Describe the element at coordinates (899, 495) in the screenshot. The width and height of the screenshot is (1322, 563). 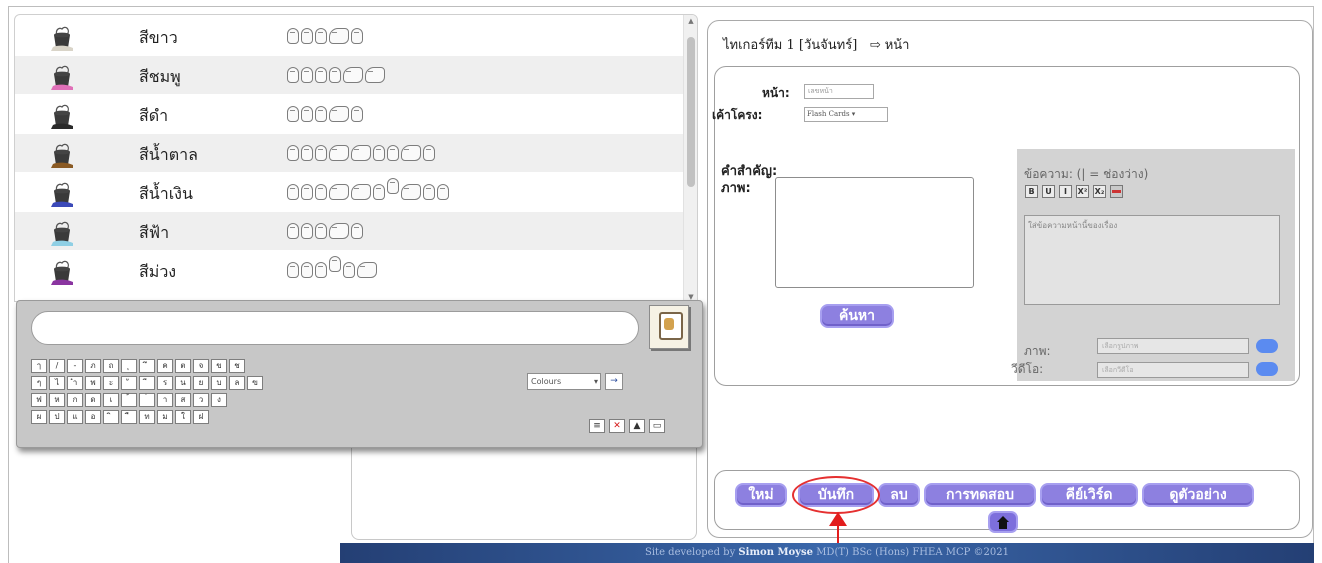
I see `delete-button: ลบ` at that location.